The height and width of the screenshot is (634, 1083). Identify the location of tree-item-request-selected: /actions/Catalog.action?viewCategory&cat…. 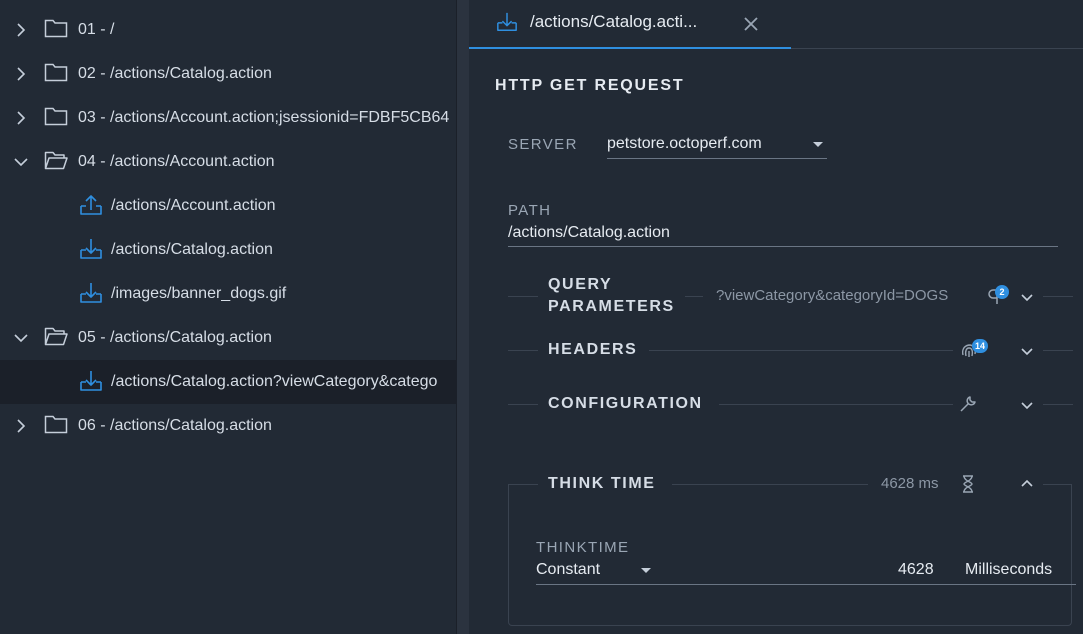
(228, 382).